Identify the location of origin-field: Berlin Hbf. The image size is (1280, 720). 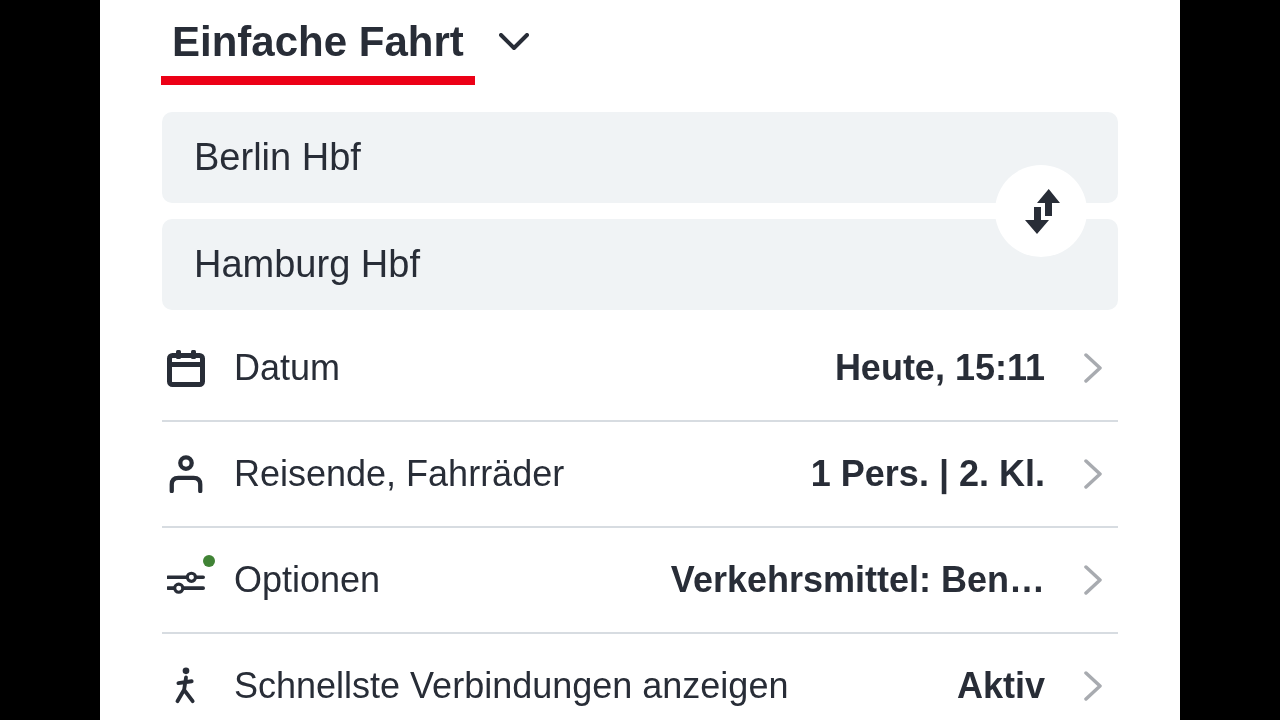
(640, 157).